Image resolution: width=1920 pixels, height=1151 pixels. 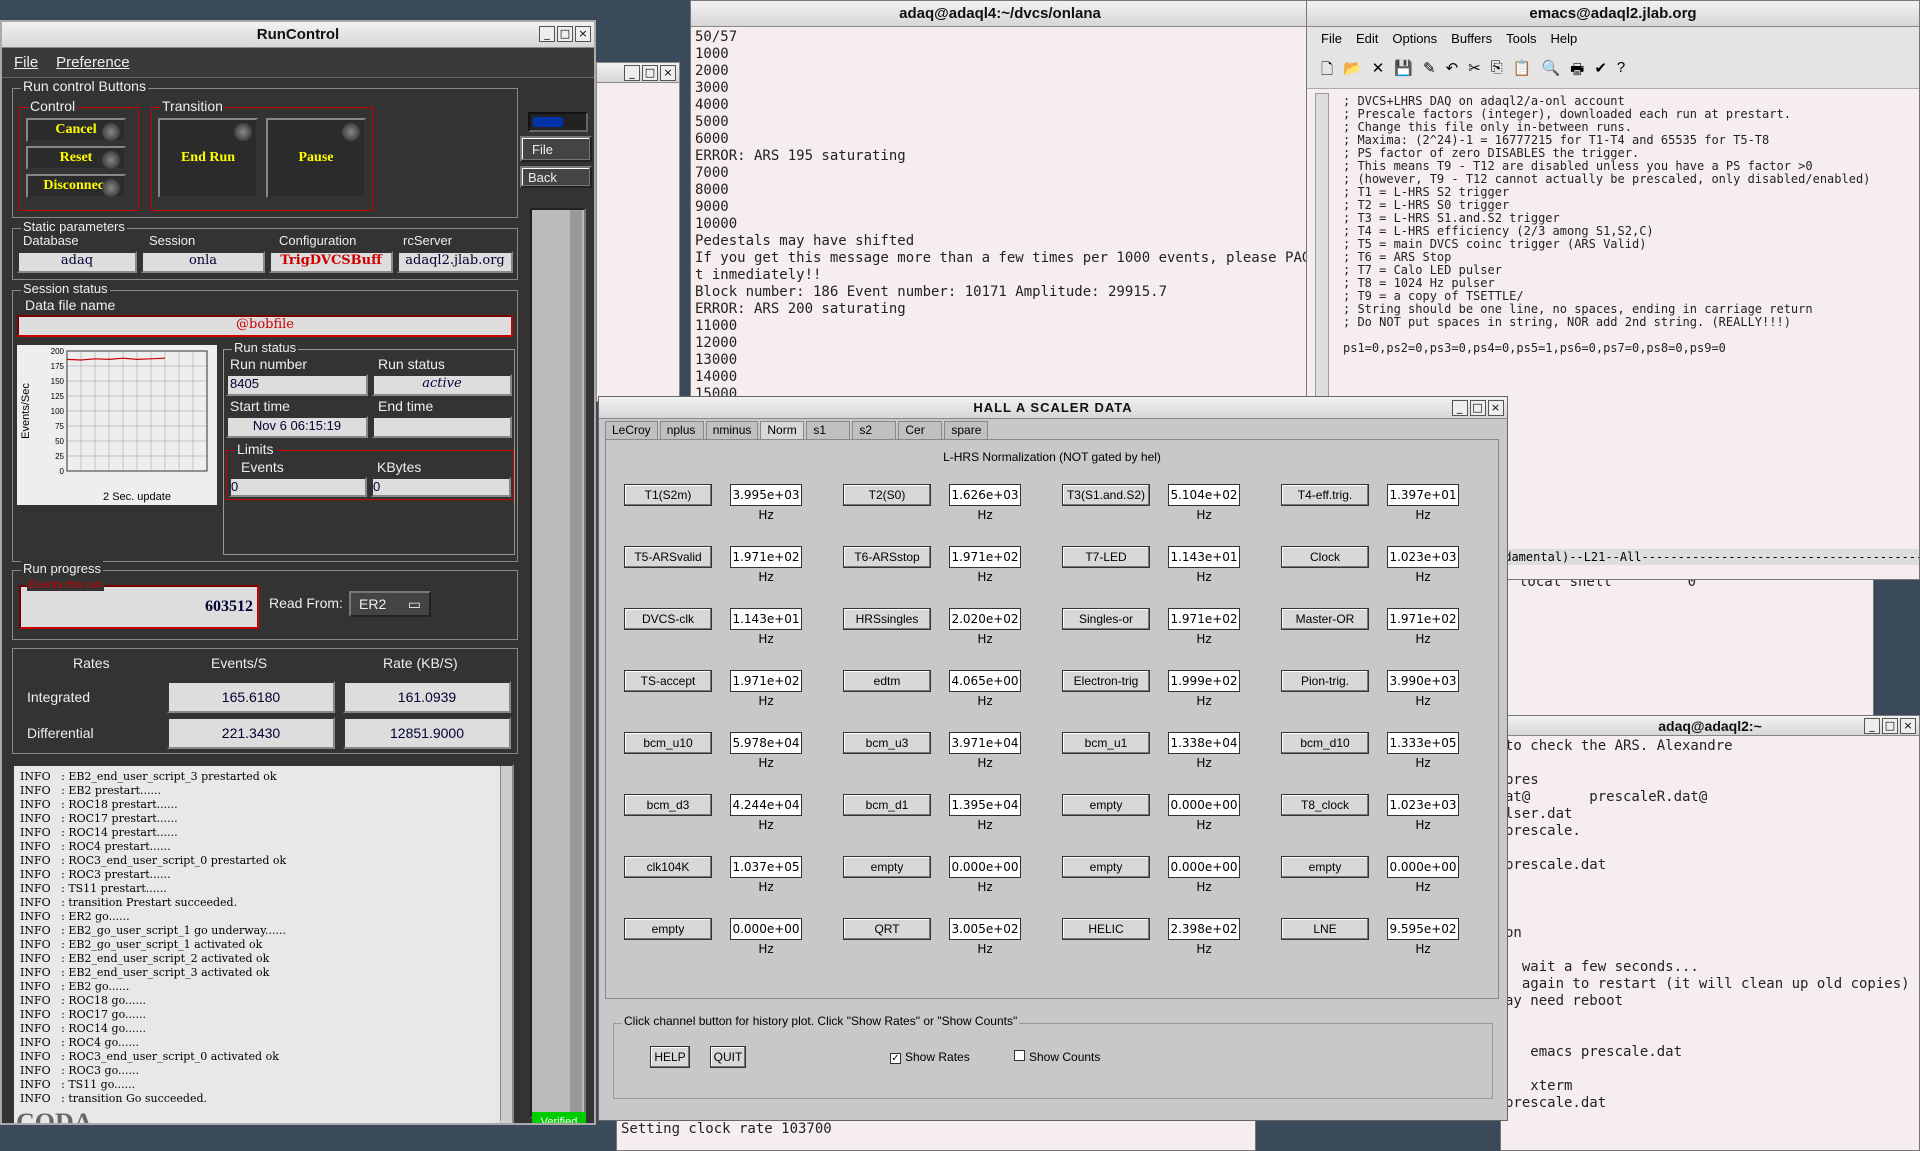 What do you see at coordinates (887, 743) in the screenshot?
I see `channel-button: bcm_u3` at bounding box center [887, 743].